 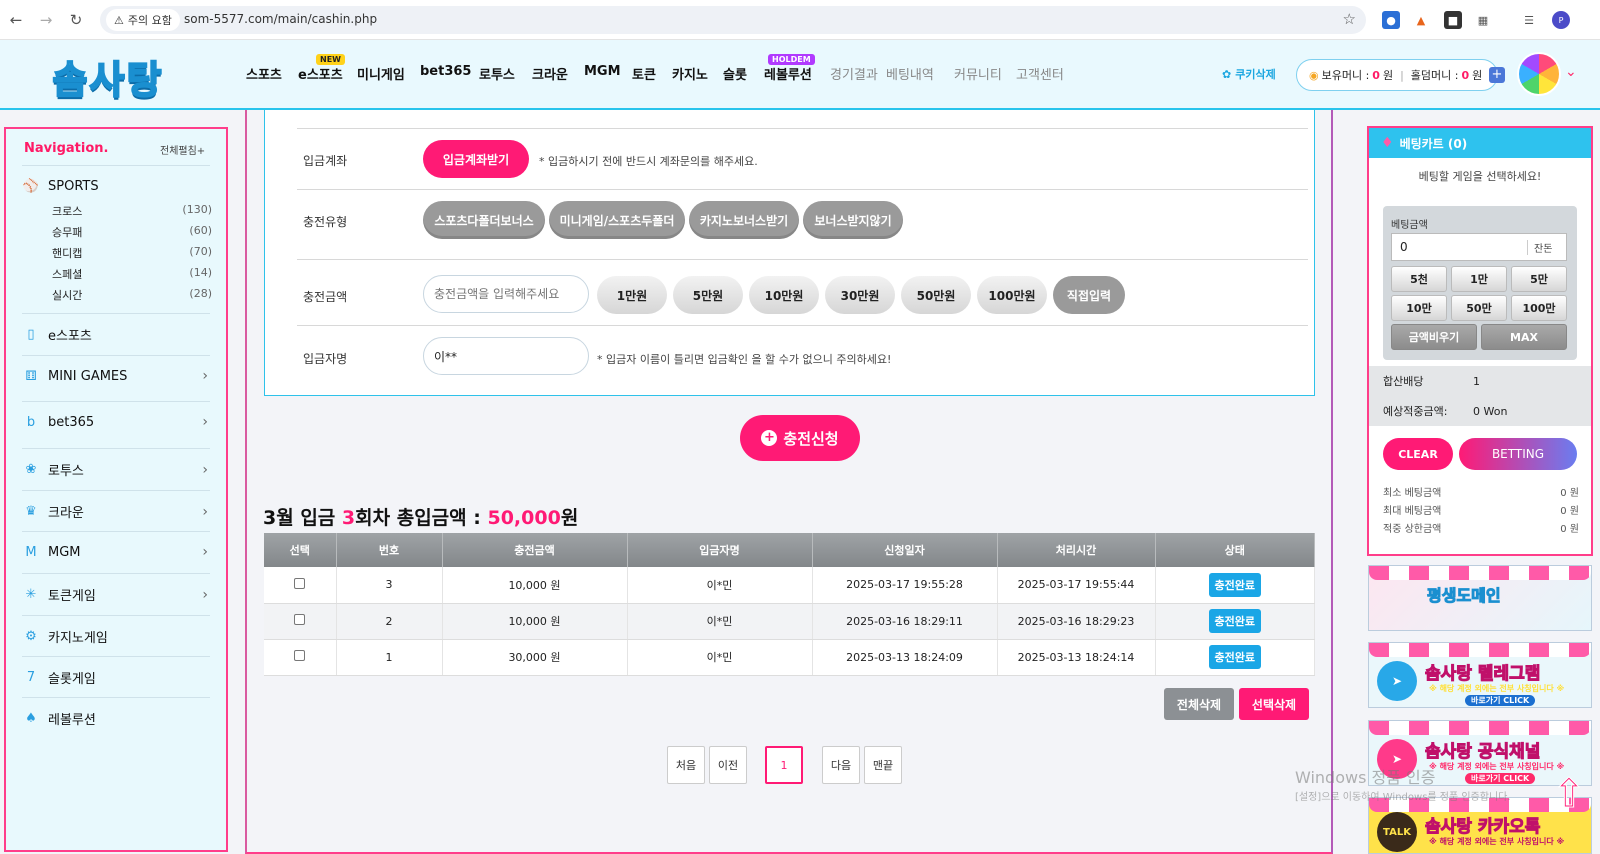 What do you see at coordinates (690, 73) in the screenshot?
I see `menu-item: 카지노` at bounding box center [690, 73].